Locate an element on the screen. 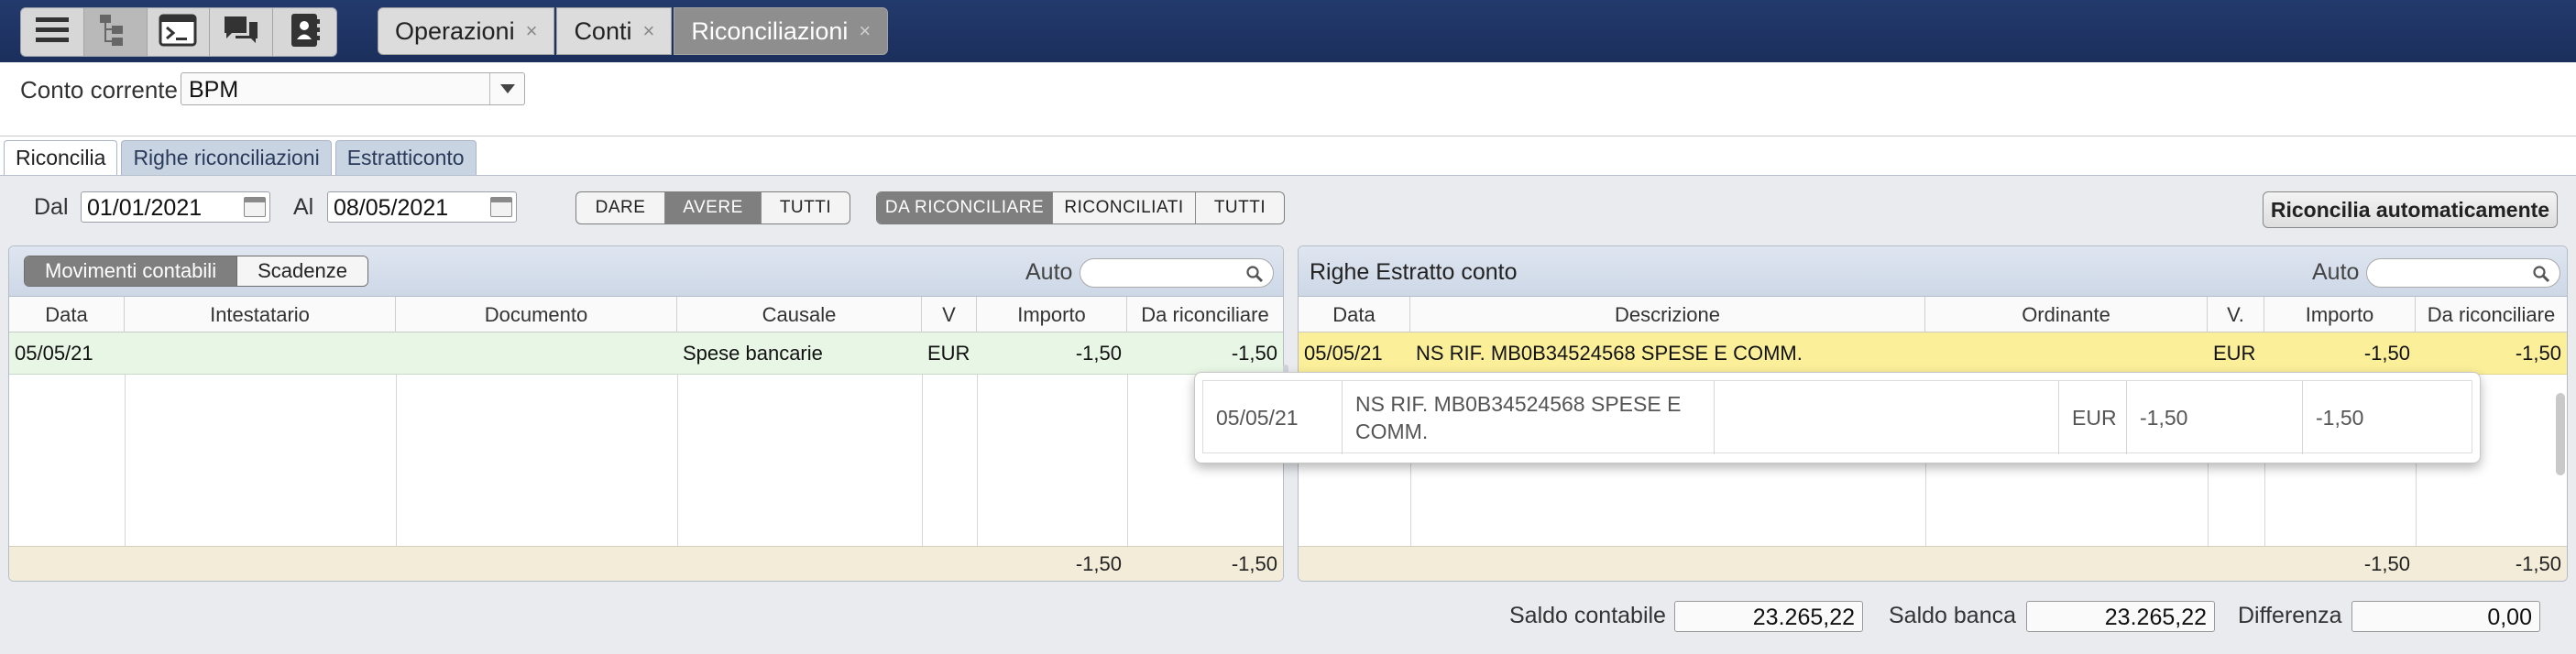 Image resolution: width=2576 pixels, height=654 pixels. movements-segment: Movimenti contabili Scadenze is located at coordinates (196, 271).